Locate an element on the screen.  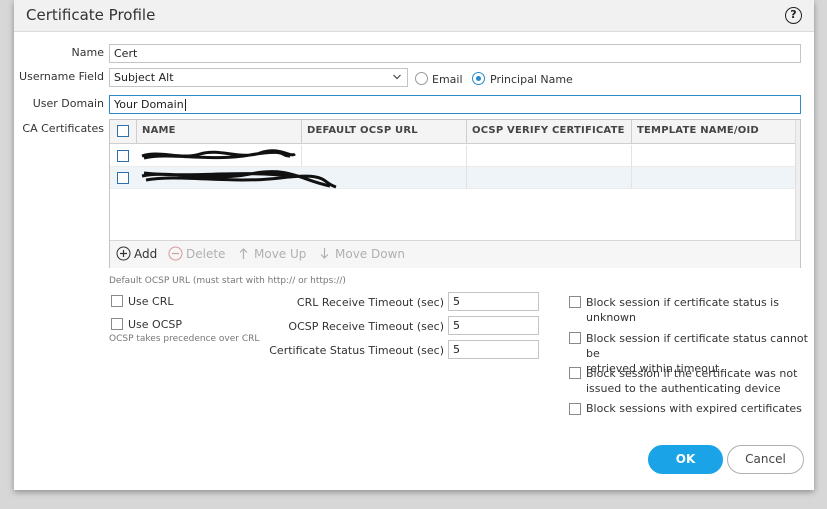
block-issued-line1: Block session if the certificate was not is located at coordinates (692, 373).